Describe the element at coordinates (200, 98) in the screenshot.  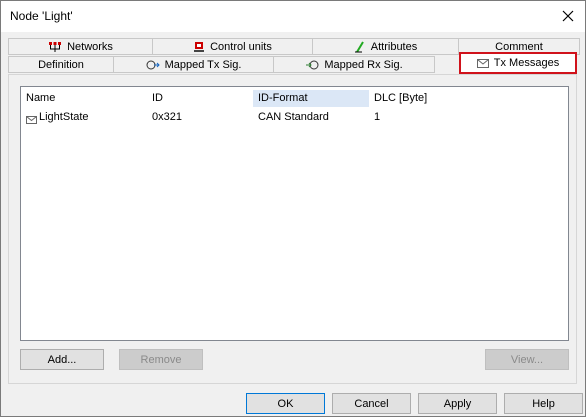
I see `column-header-id: ID` at that location.